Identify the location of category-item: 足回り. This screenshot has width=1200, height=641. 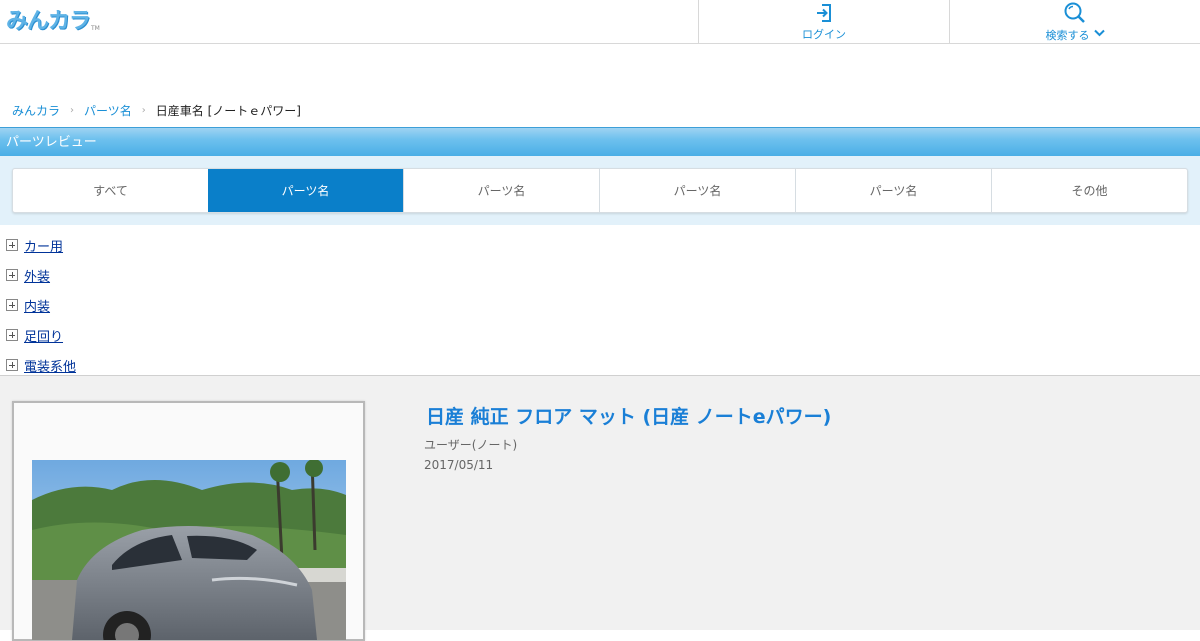
(41, 335).